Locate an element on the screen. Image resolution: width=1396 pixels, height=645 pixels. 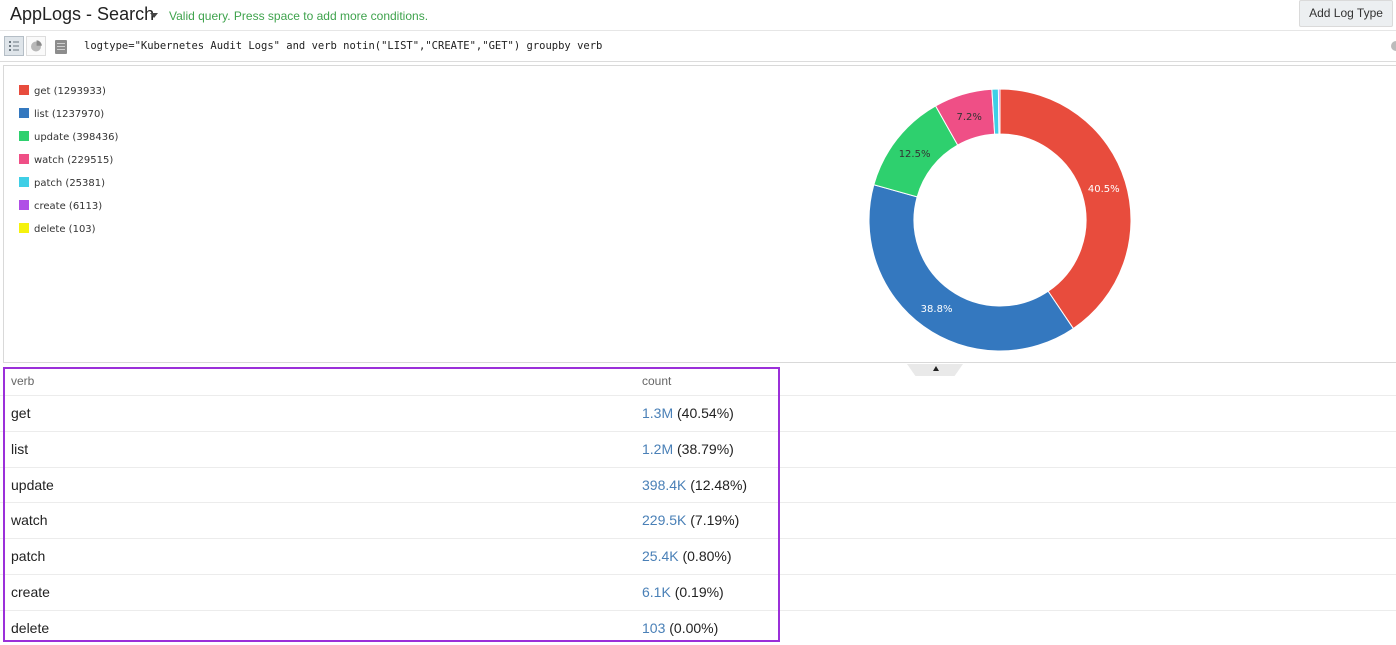
count-link: 1.3M is located at coordinates (657, 413).